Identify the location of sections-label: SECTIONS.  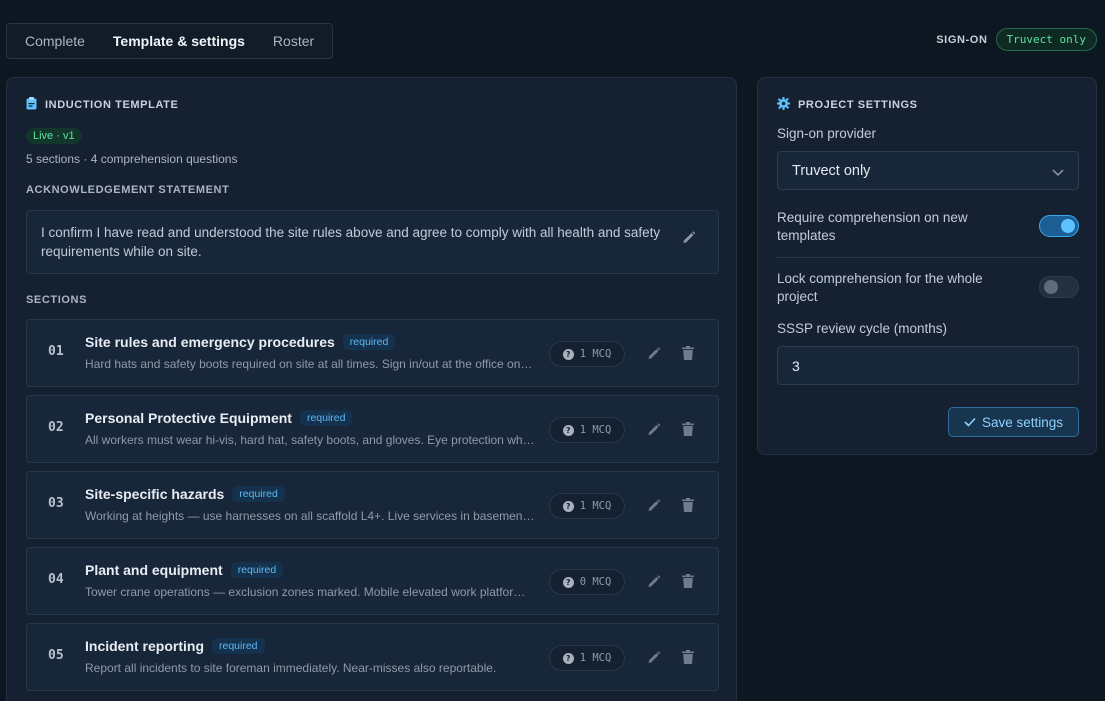
(57, 300).